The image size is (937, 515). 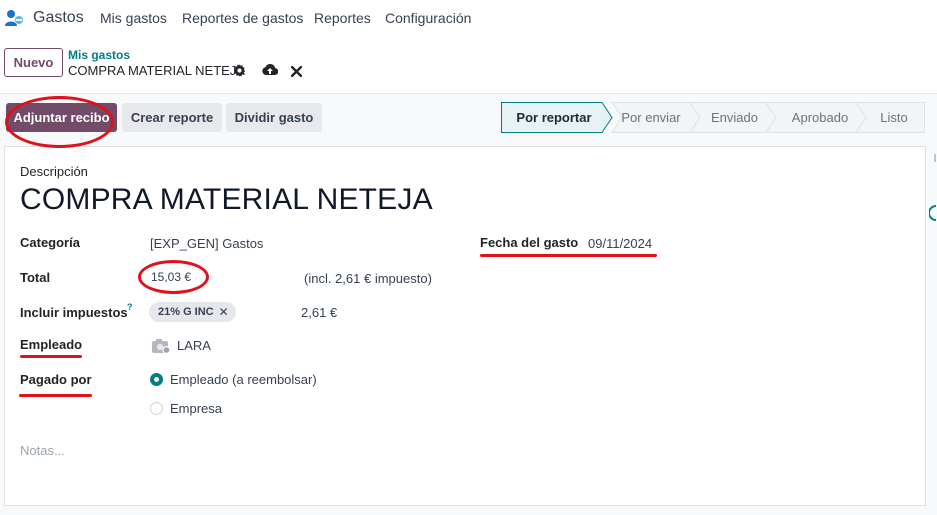 I want to click on description-label: Descripción, so click(x=54, y=171).